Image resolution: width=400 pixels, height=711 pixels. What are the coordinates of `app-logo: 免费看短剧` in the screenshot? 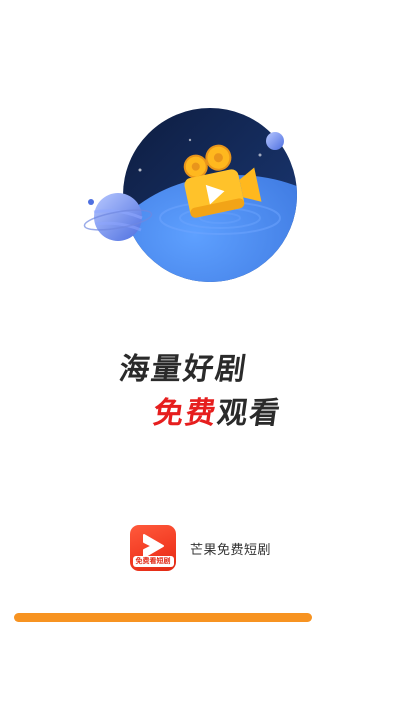 It's located at (153, 548).